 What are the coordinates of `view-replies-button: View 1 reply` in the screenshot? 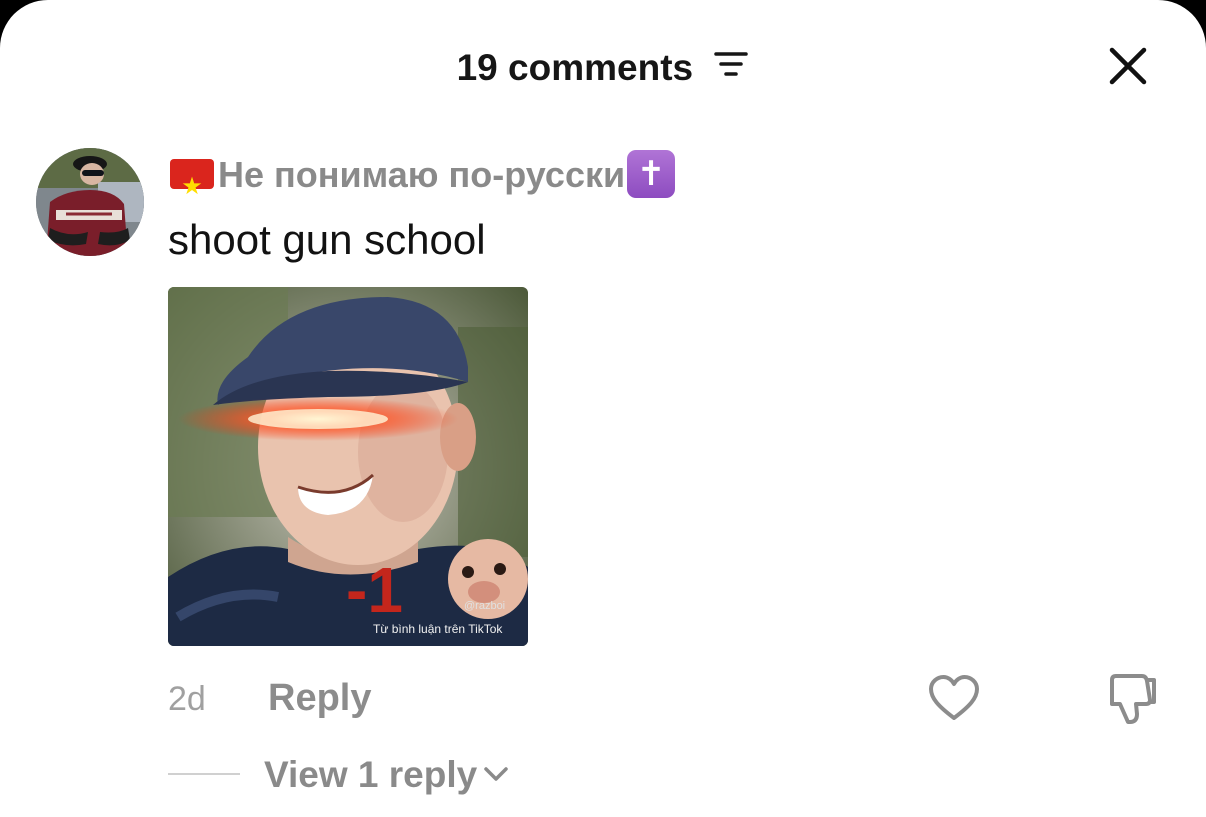 It's located at (386, 775).